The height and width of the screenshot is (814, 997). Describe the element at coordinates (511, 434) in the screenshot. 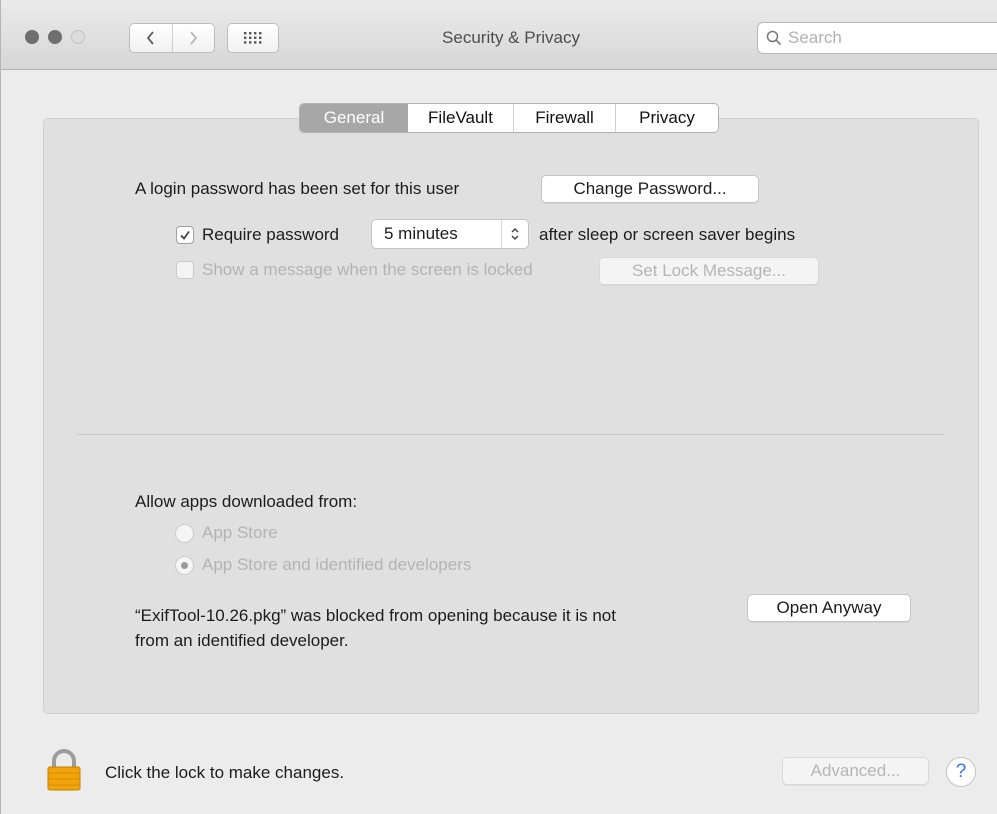

I see `section-divider` at that location.